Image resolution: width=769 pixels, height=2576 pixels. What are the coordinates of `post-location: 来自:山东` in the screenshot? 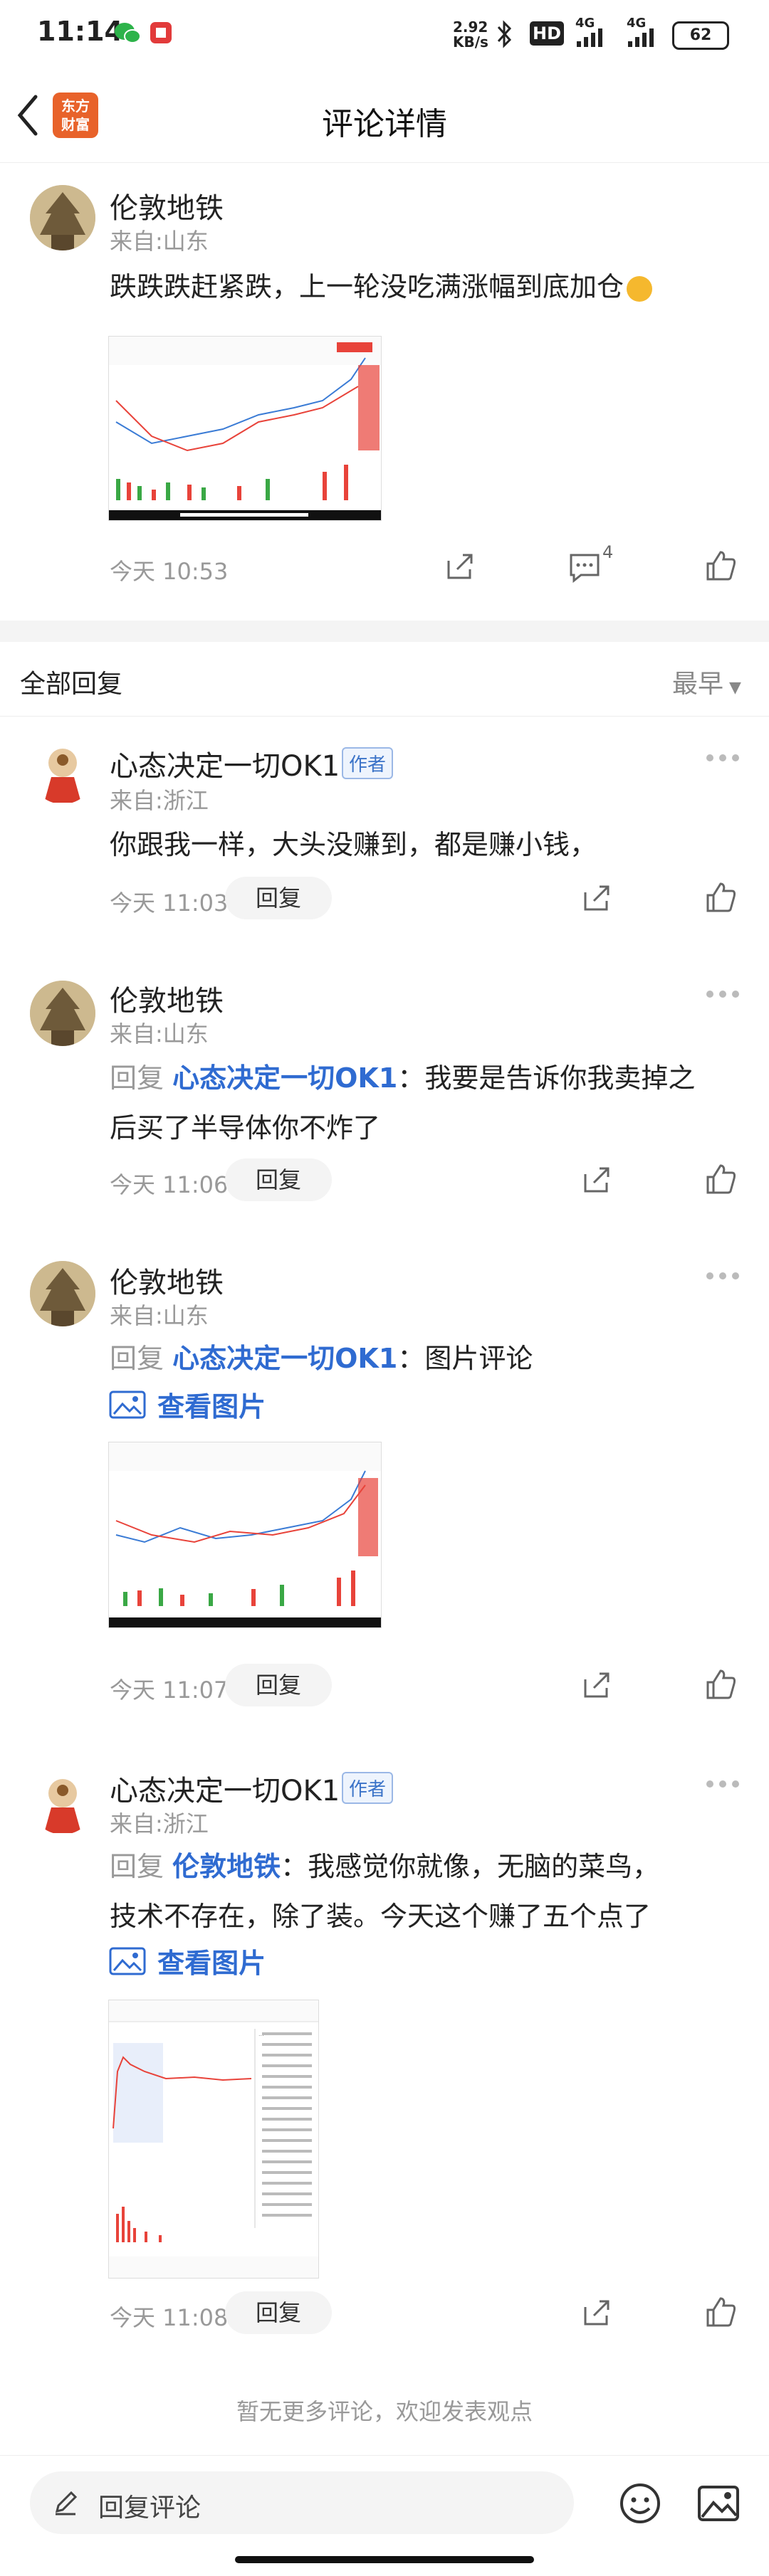 It's located at (159, 242).